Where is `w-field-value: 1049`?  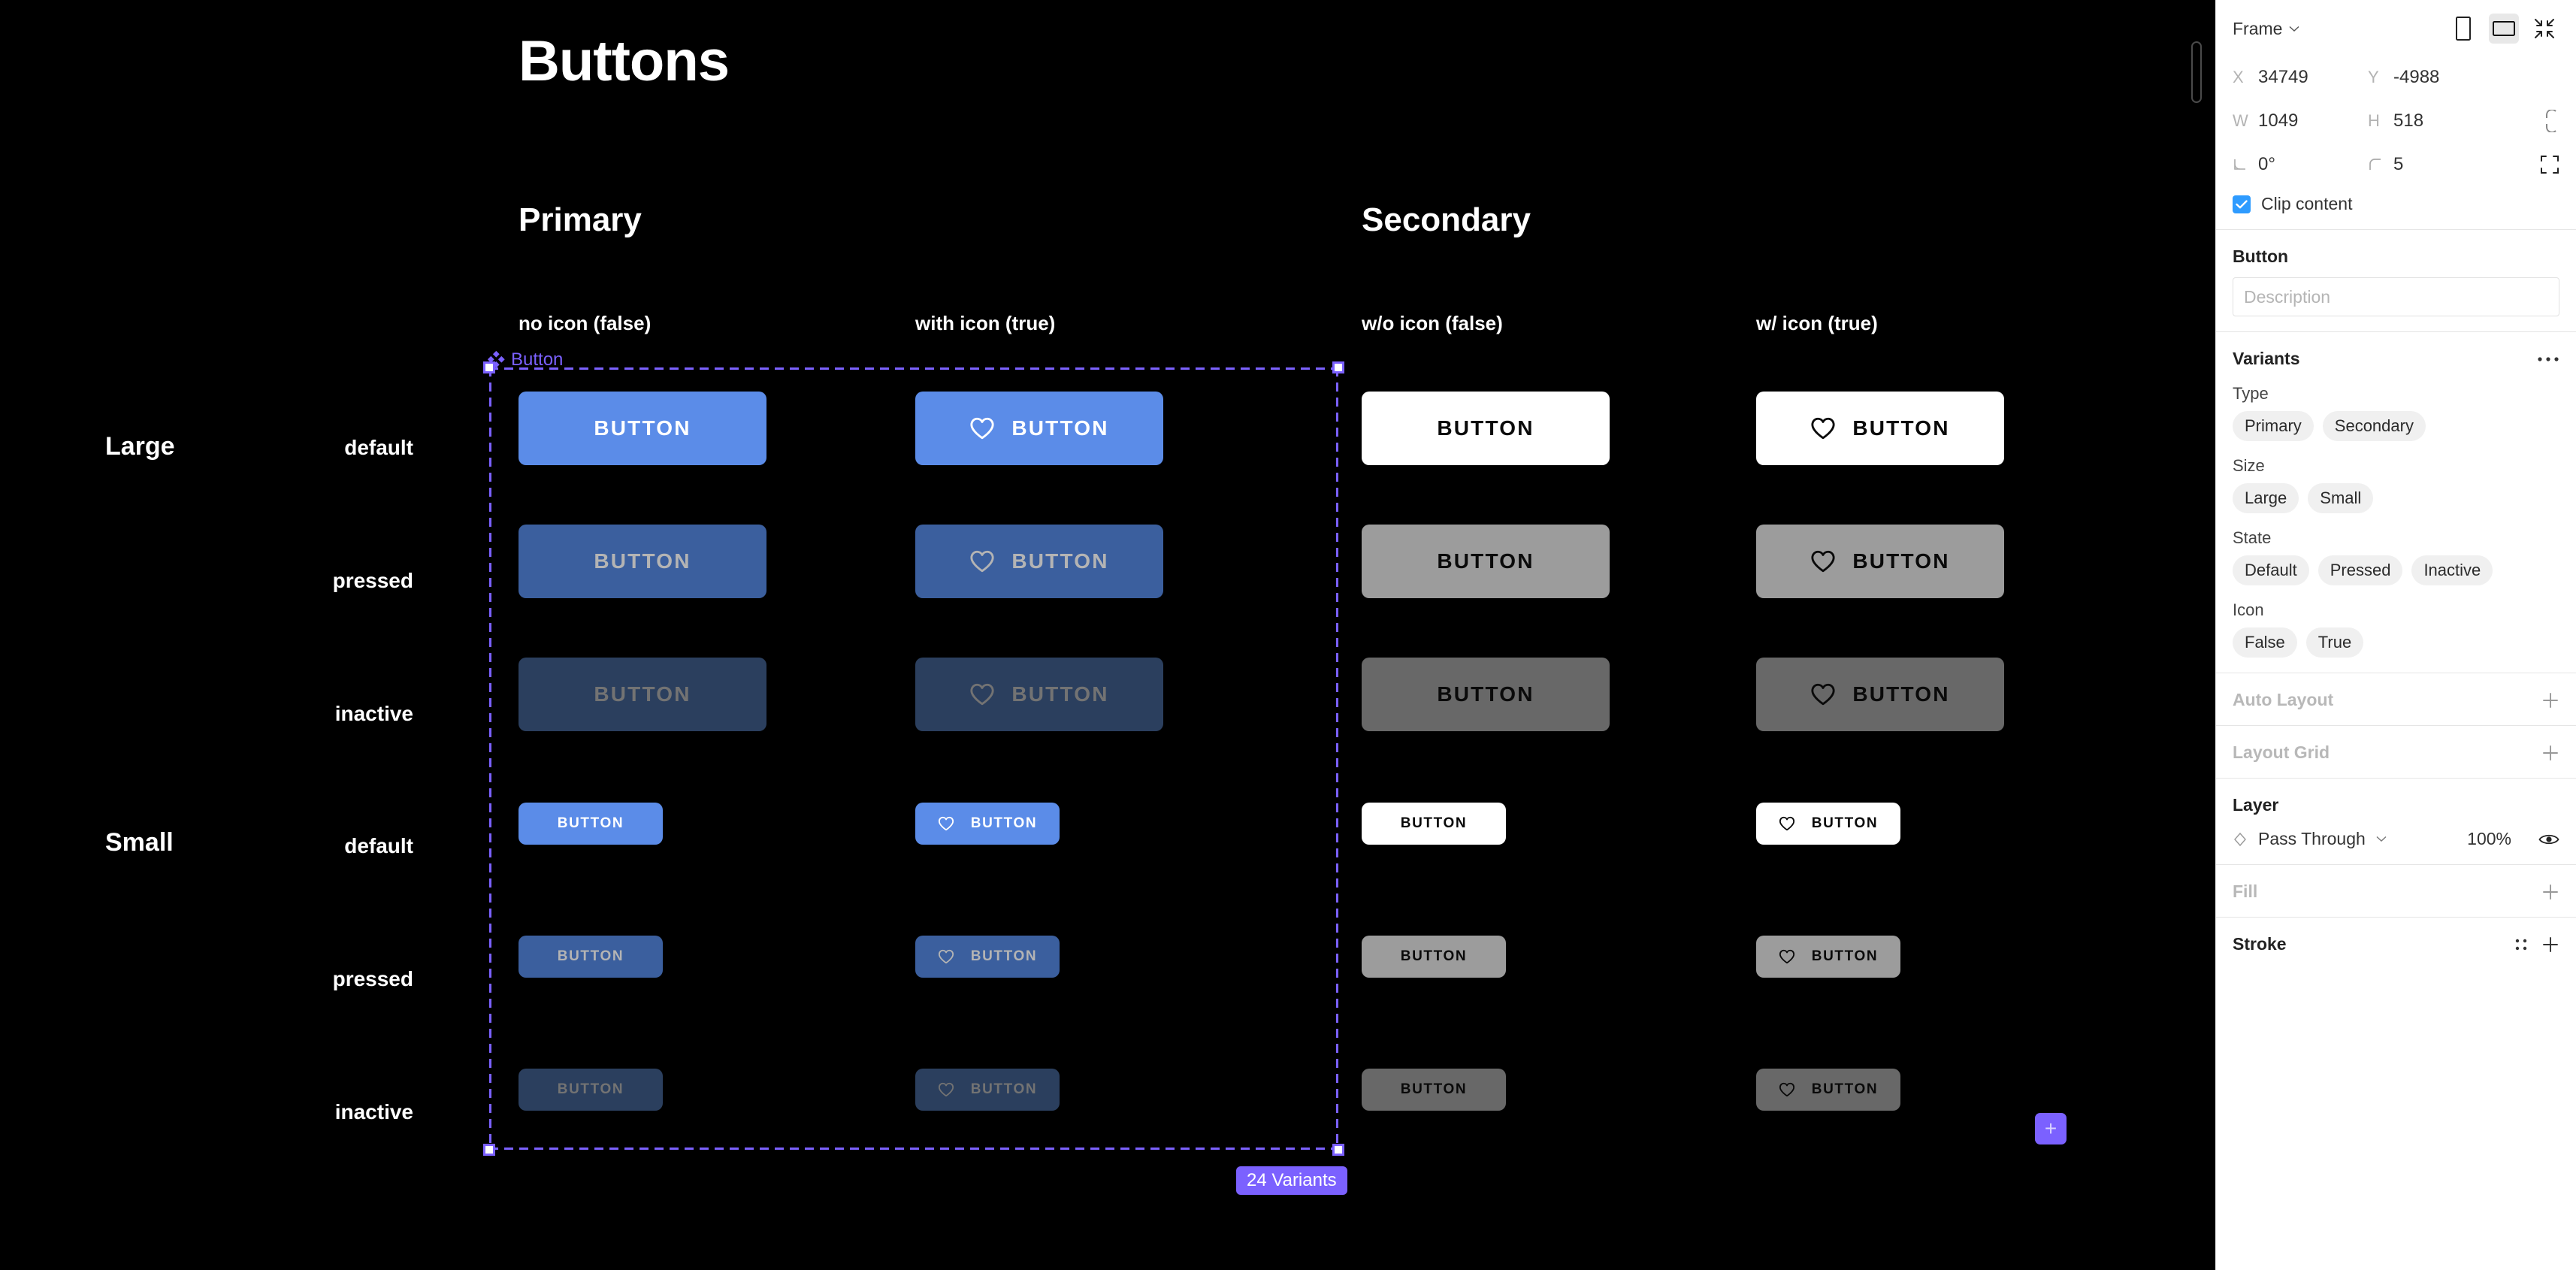 w-field-value: 1049 is located at coordinates (2279, 120).